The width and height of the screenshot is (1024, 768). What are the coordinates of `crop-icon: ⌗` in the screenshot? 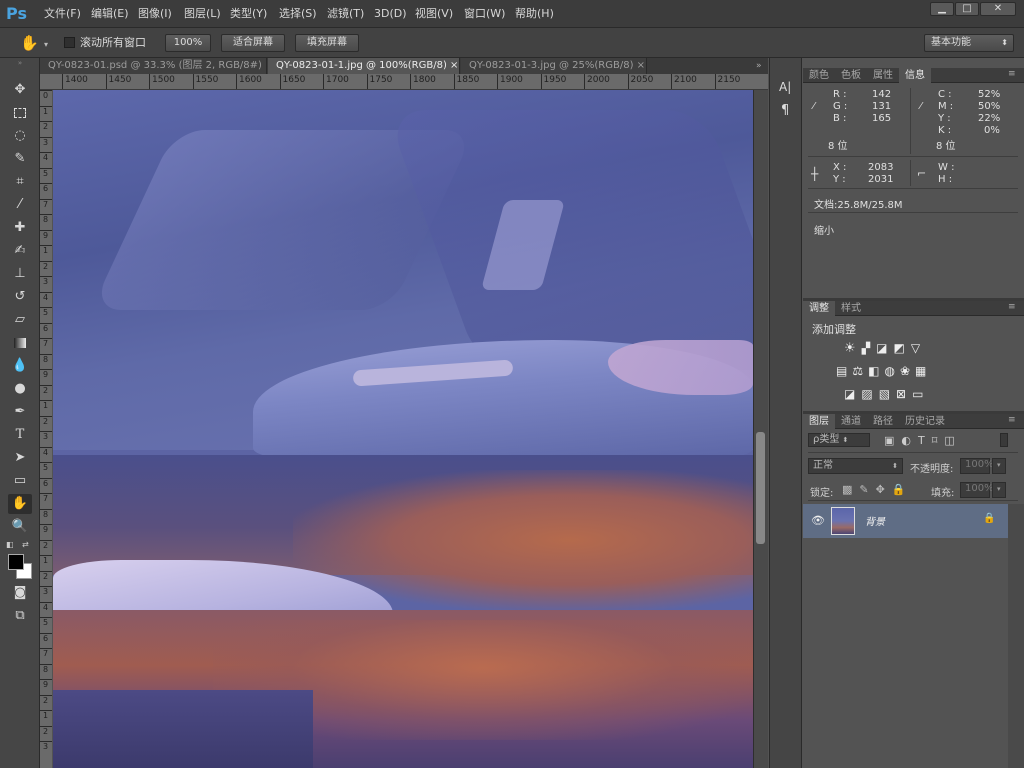 It's located at (20, 182).